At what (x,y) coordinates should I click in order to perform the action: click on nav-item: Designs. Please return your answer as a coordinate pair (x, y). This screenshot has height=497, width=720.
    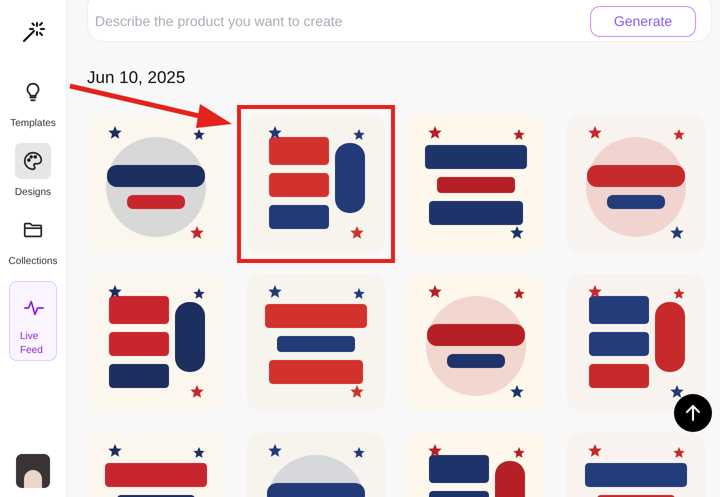
    Looking at the image, I should click on (33, 171).